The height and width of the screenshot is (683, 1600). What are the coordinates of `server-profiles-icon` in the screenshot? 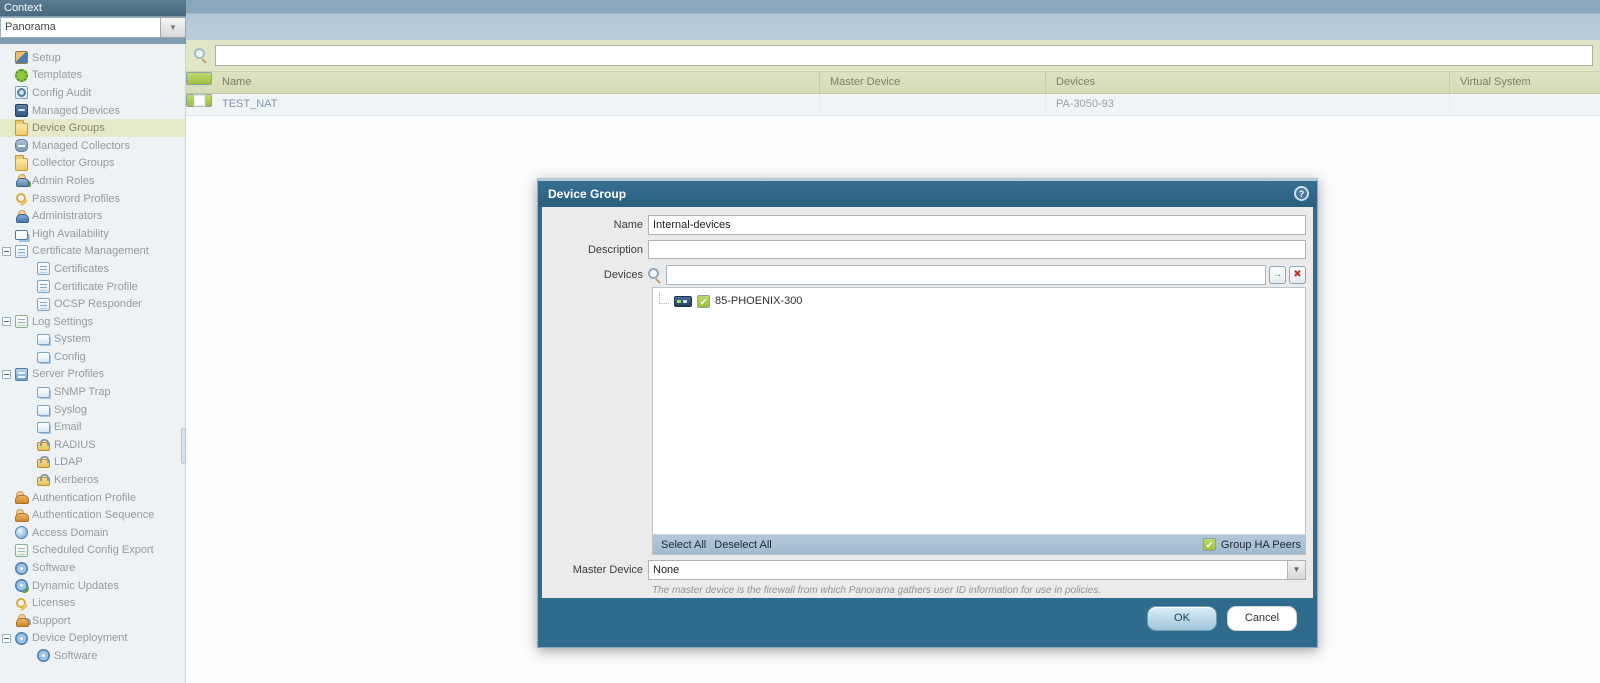 It's located at (21, 374).